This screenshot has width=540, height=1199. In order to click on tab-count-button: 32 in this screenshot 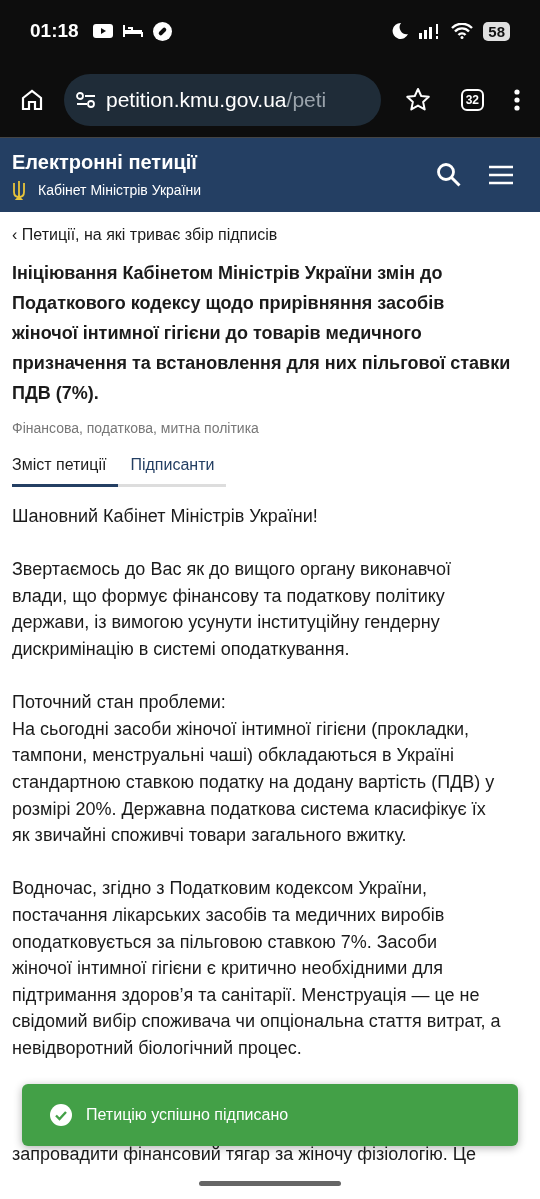, I will do `click(472, 99)`.